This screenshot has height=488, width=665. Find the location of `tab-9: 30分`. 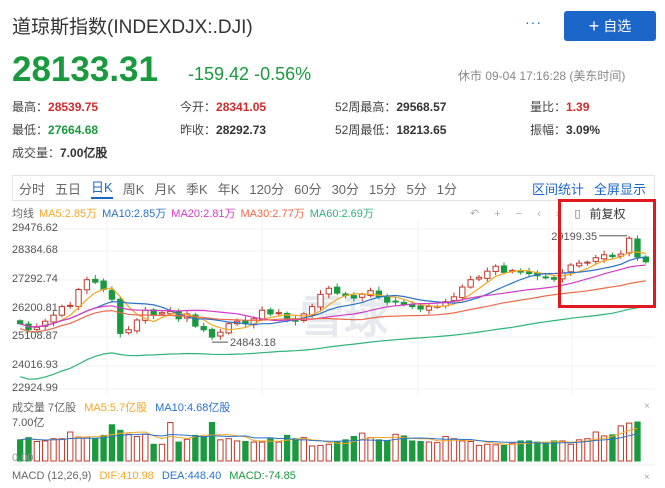

tab-9: 30分 is located at coordinates (345, 188).